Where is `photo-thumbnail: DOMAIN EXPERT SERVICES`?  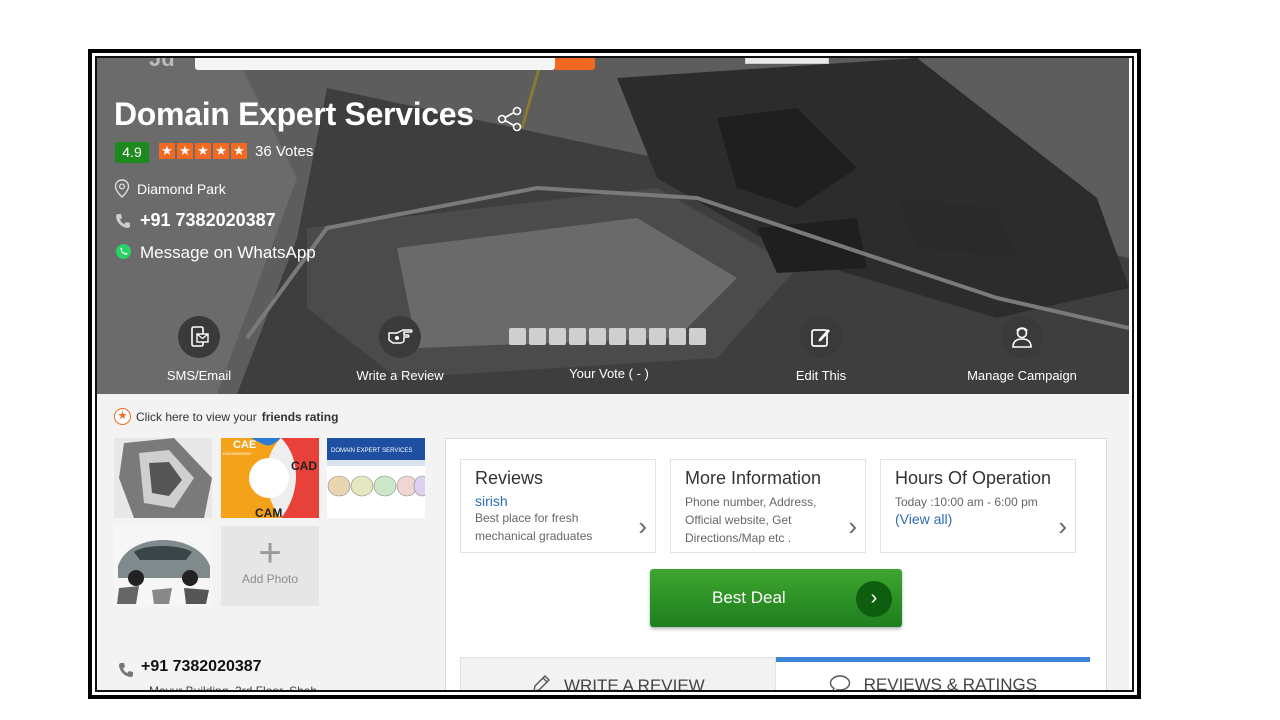 photo-thumbnail: DOMAIN EXPERT SERVICES is located at coordinates (376, 478).